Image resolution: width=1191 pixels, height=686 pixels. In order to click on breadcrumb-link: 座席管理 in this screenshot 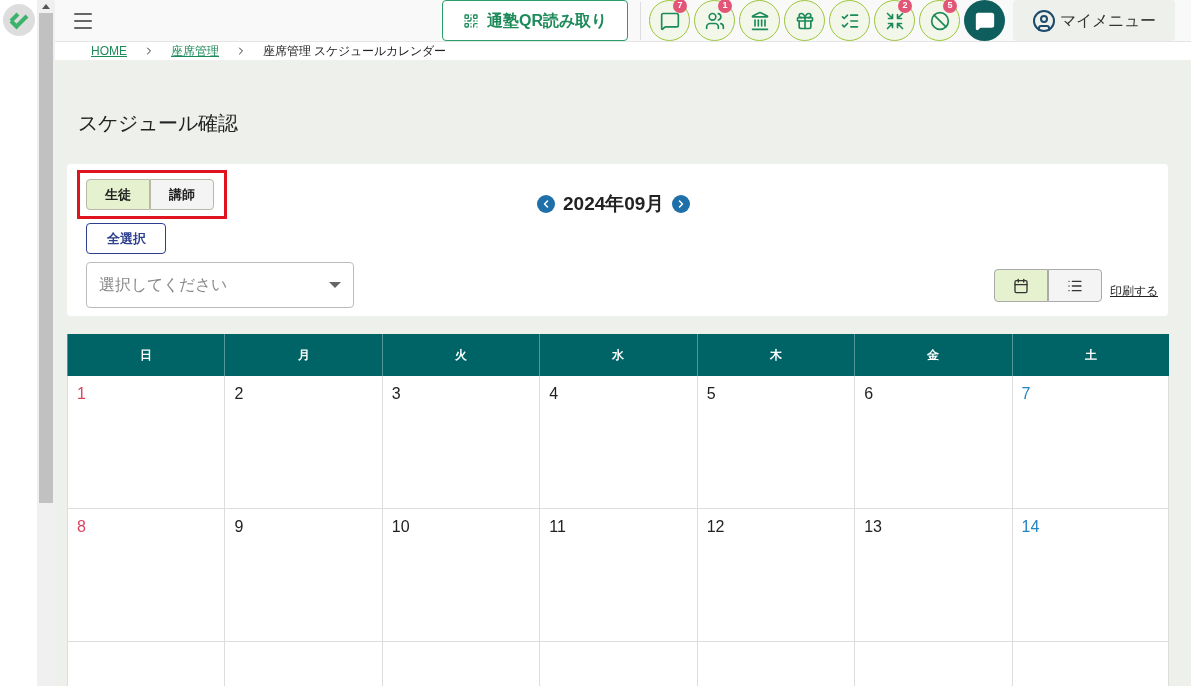, I will do `click(195, 51)`.